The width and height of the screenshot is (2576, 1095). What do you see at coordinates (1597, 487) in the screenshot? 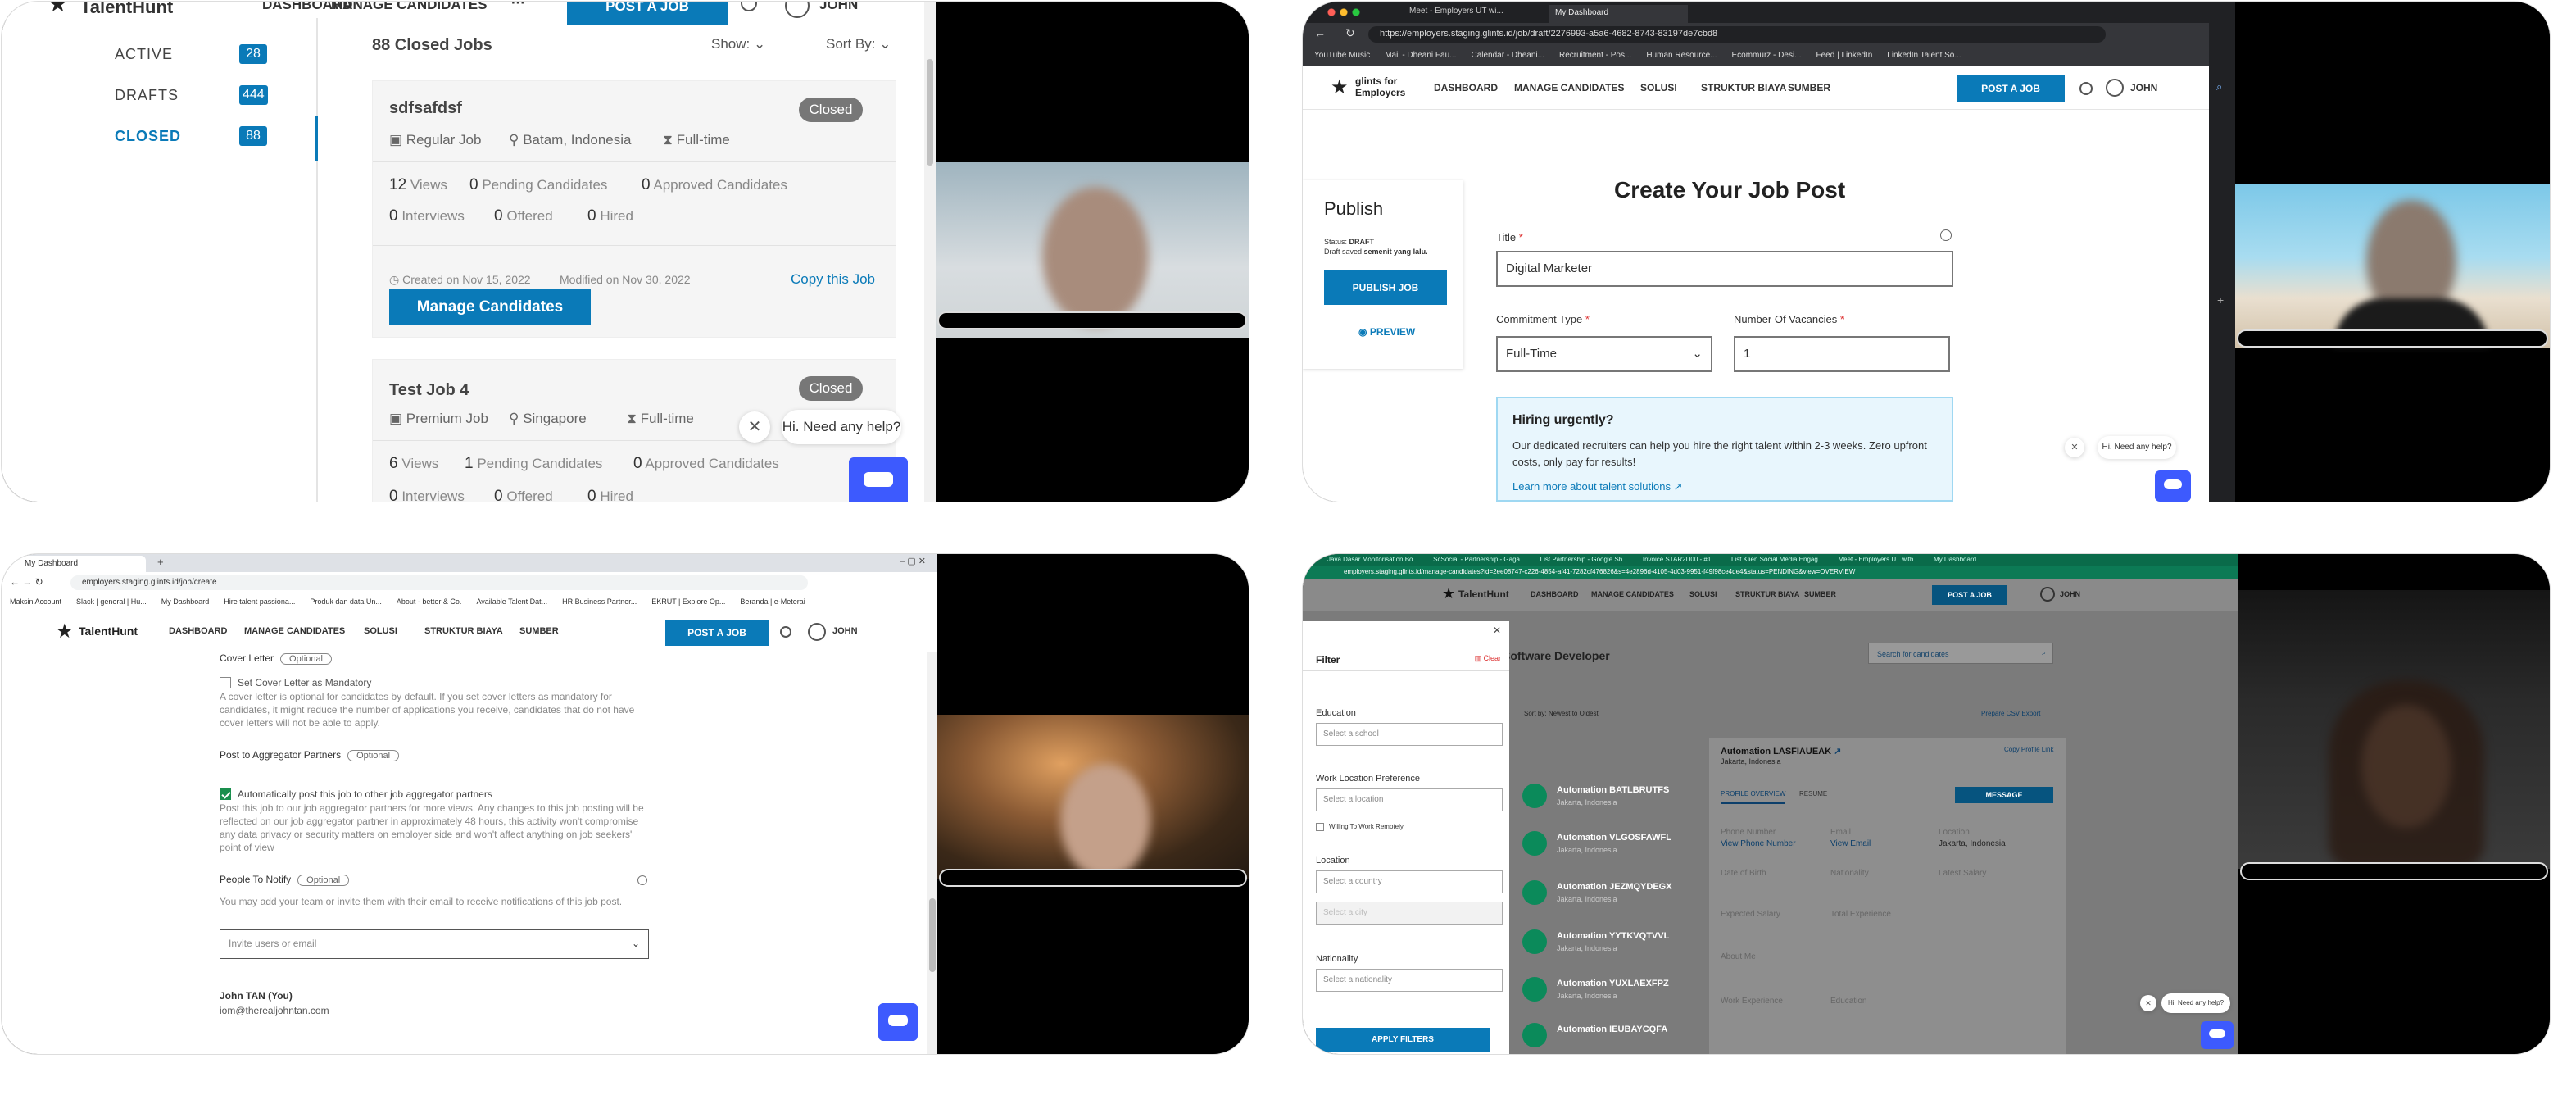
I see `urgent-link: Learn more about talent solutions ↗` at bounding box center [1597, 487].